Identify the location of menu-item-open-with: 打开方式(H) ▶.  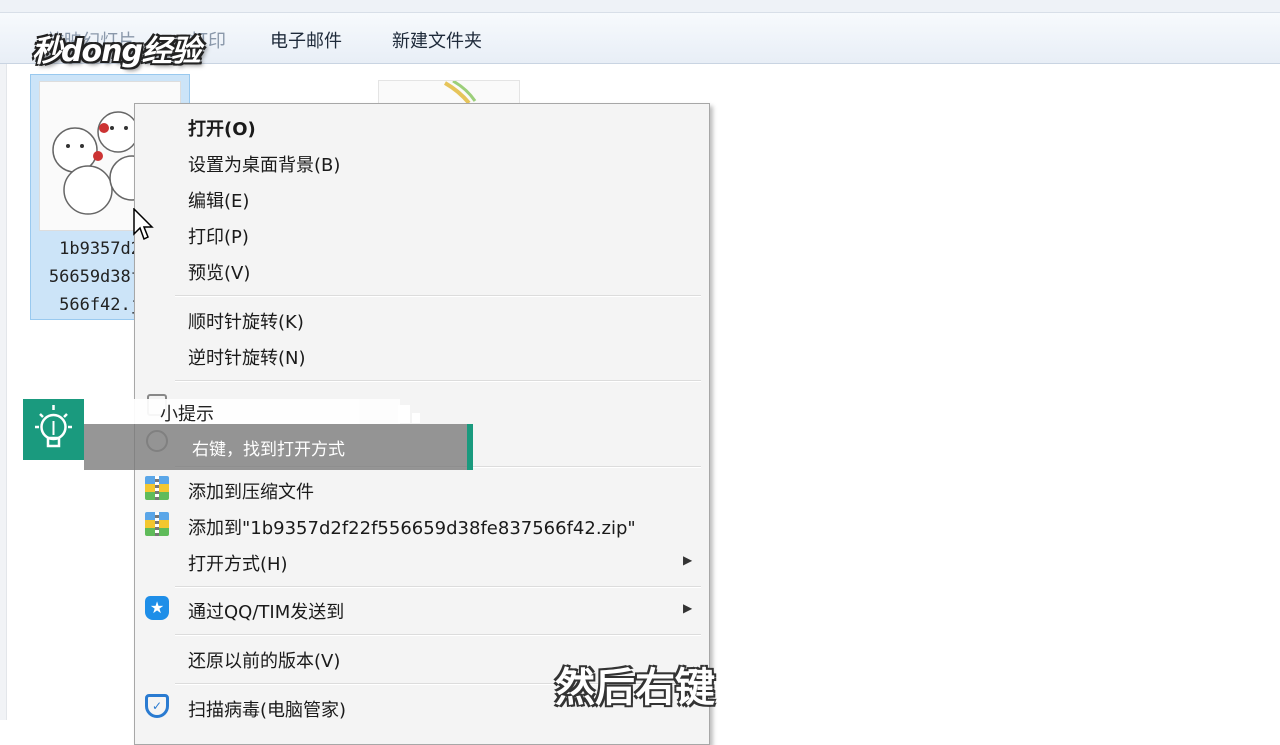
(420, 561).